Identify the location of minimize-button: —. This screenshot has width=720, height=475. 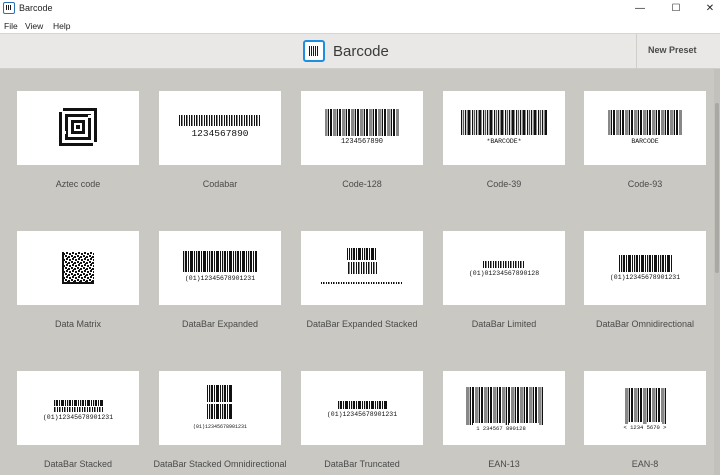
(640, 9).